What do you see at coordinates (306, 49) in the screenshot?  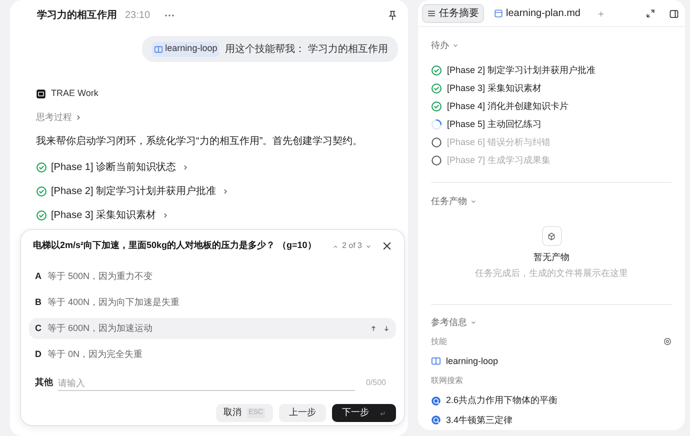 I see `message-text: 用这个技能帮我： 学习力的相互作用` at bounding box center [306, 49].